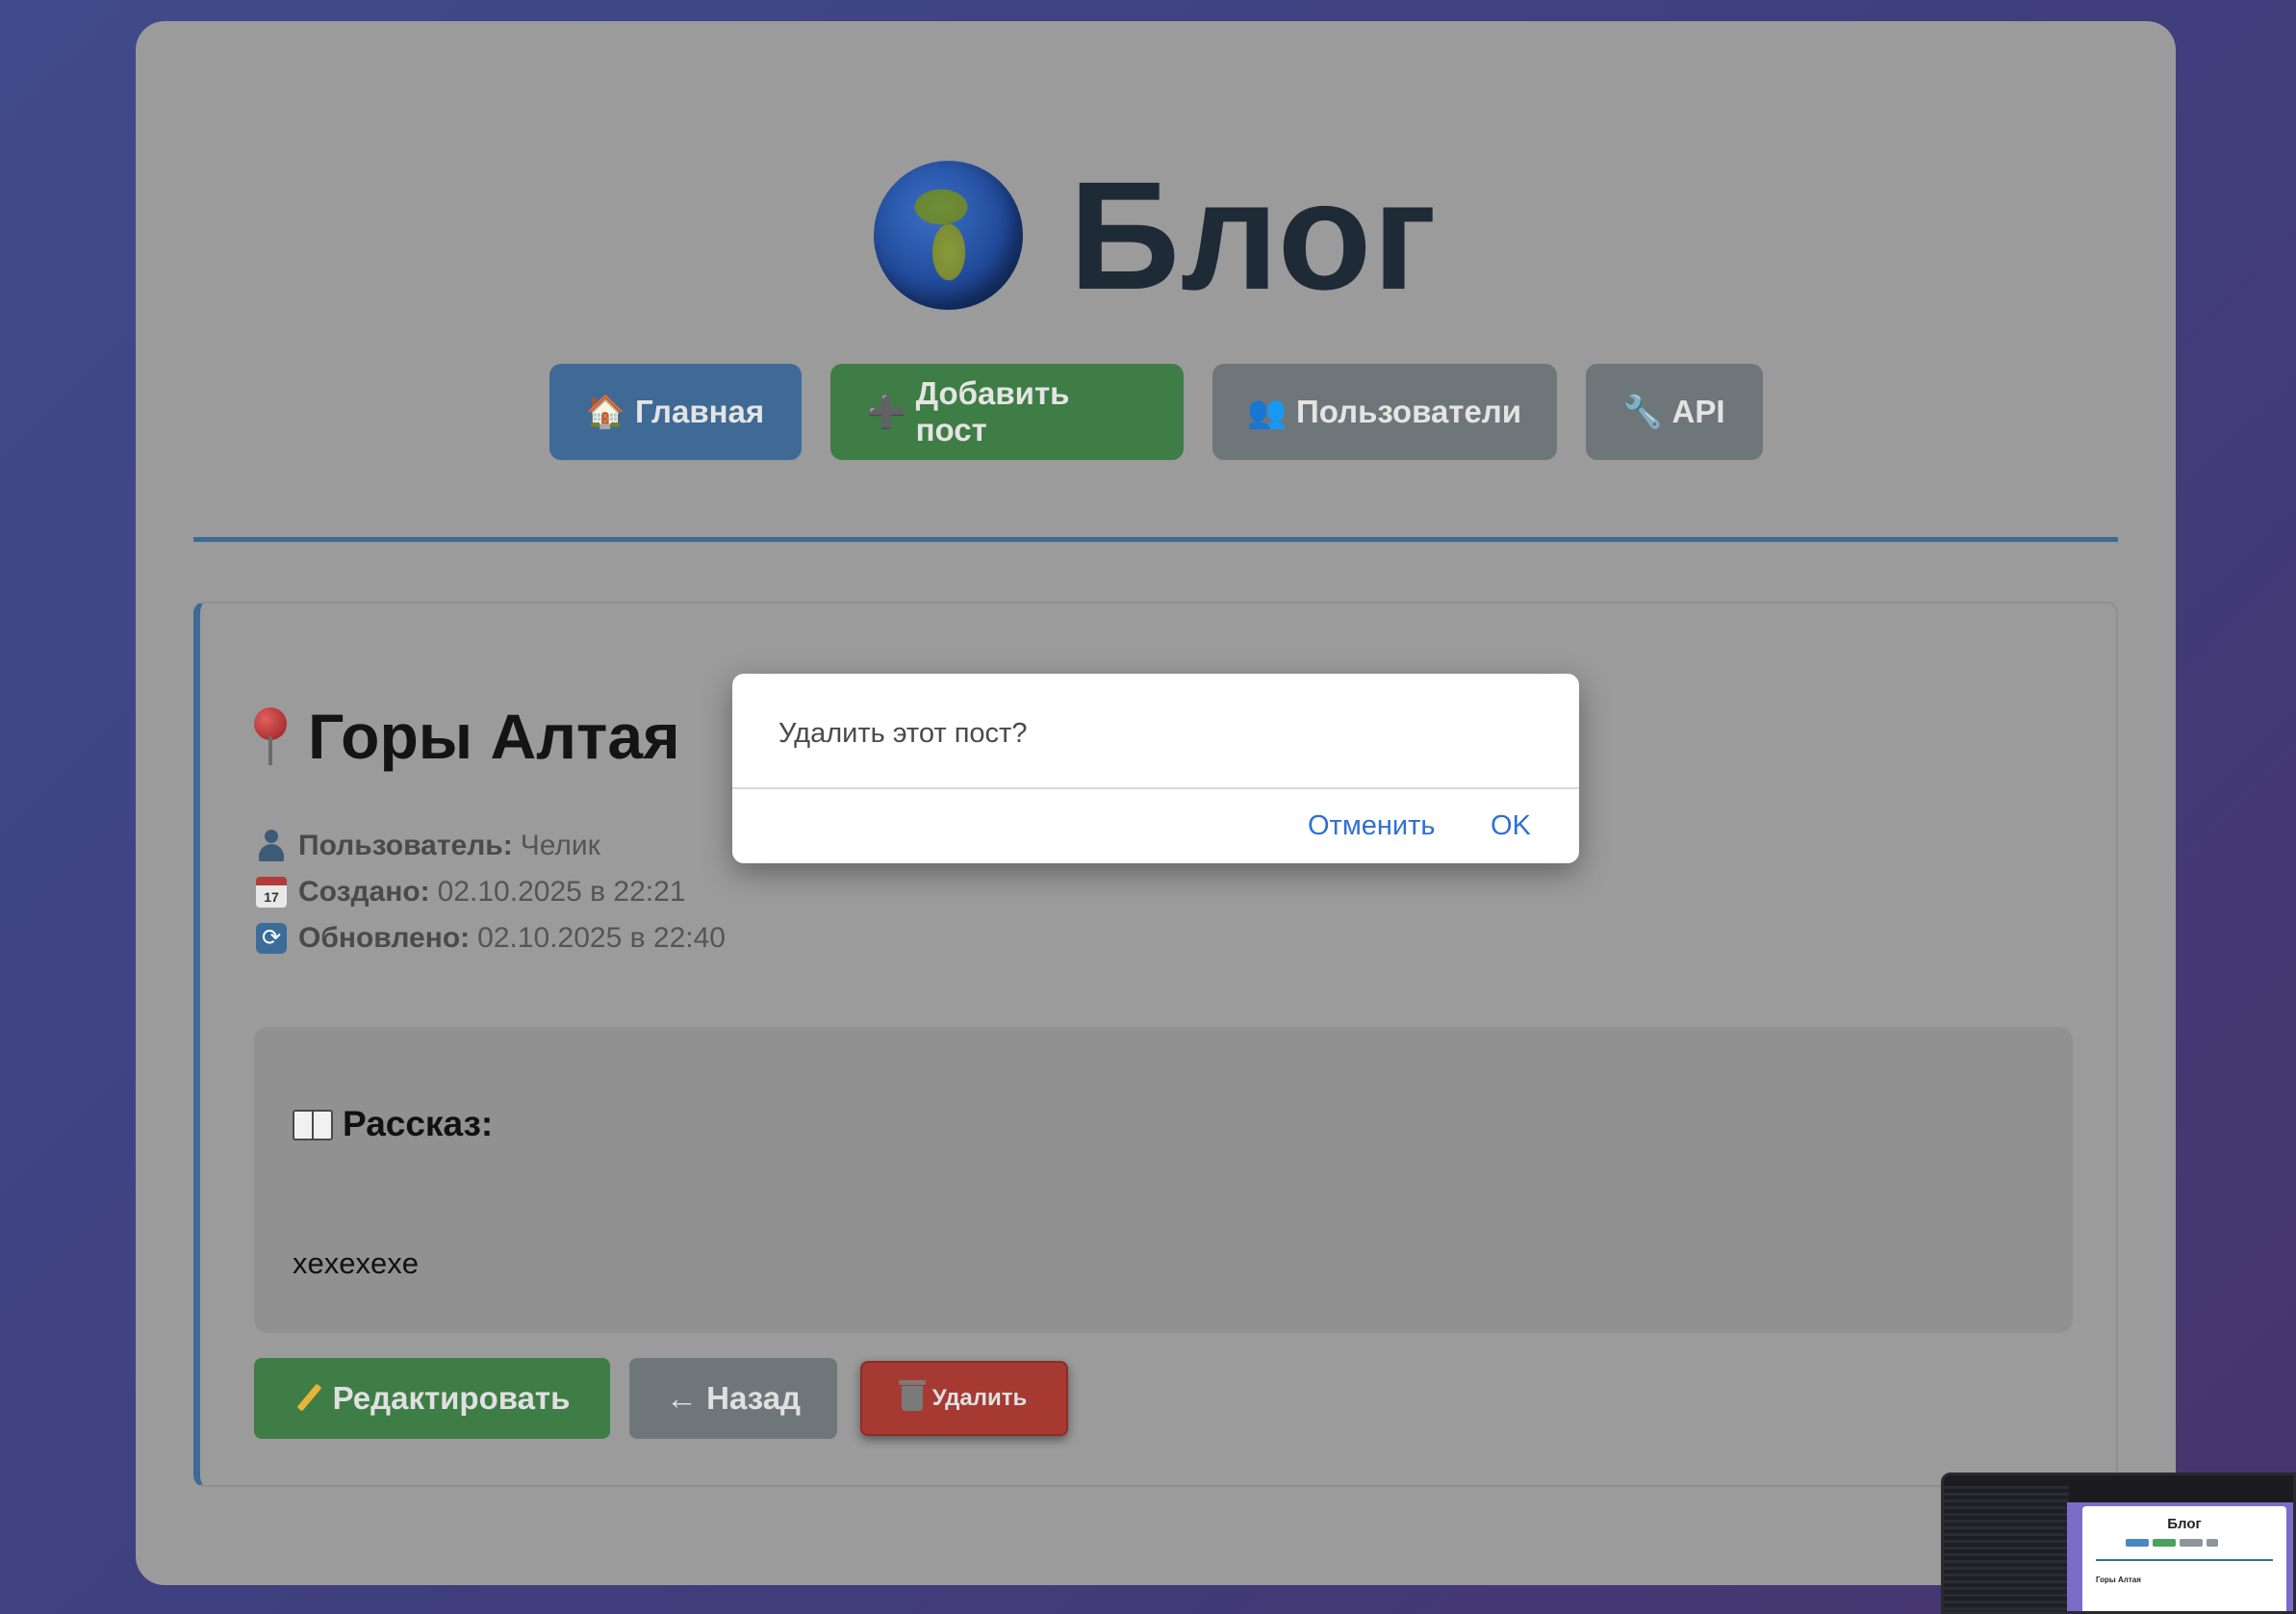 The image size is (2296, 1614). What do you see at coordinates (886, 411) in the screenshot?
I see `plus-icon: ➕` at bounding box center [886, 411].